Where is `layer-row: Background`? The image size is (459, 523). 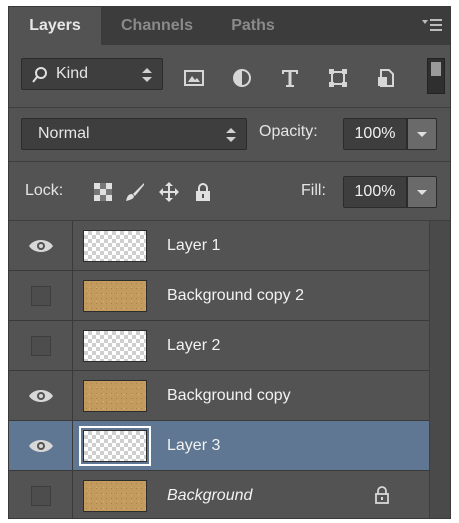
layer-row: Background is located at coordinates (219, 494).